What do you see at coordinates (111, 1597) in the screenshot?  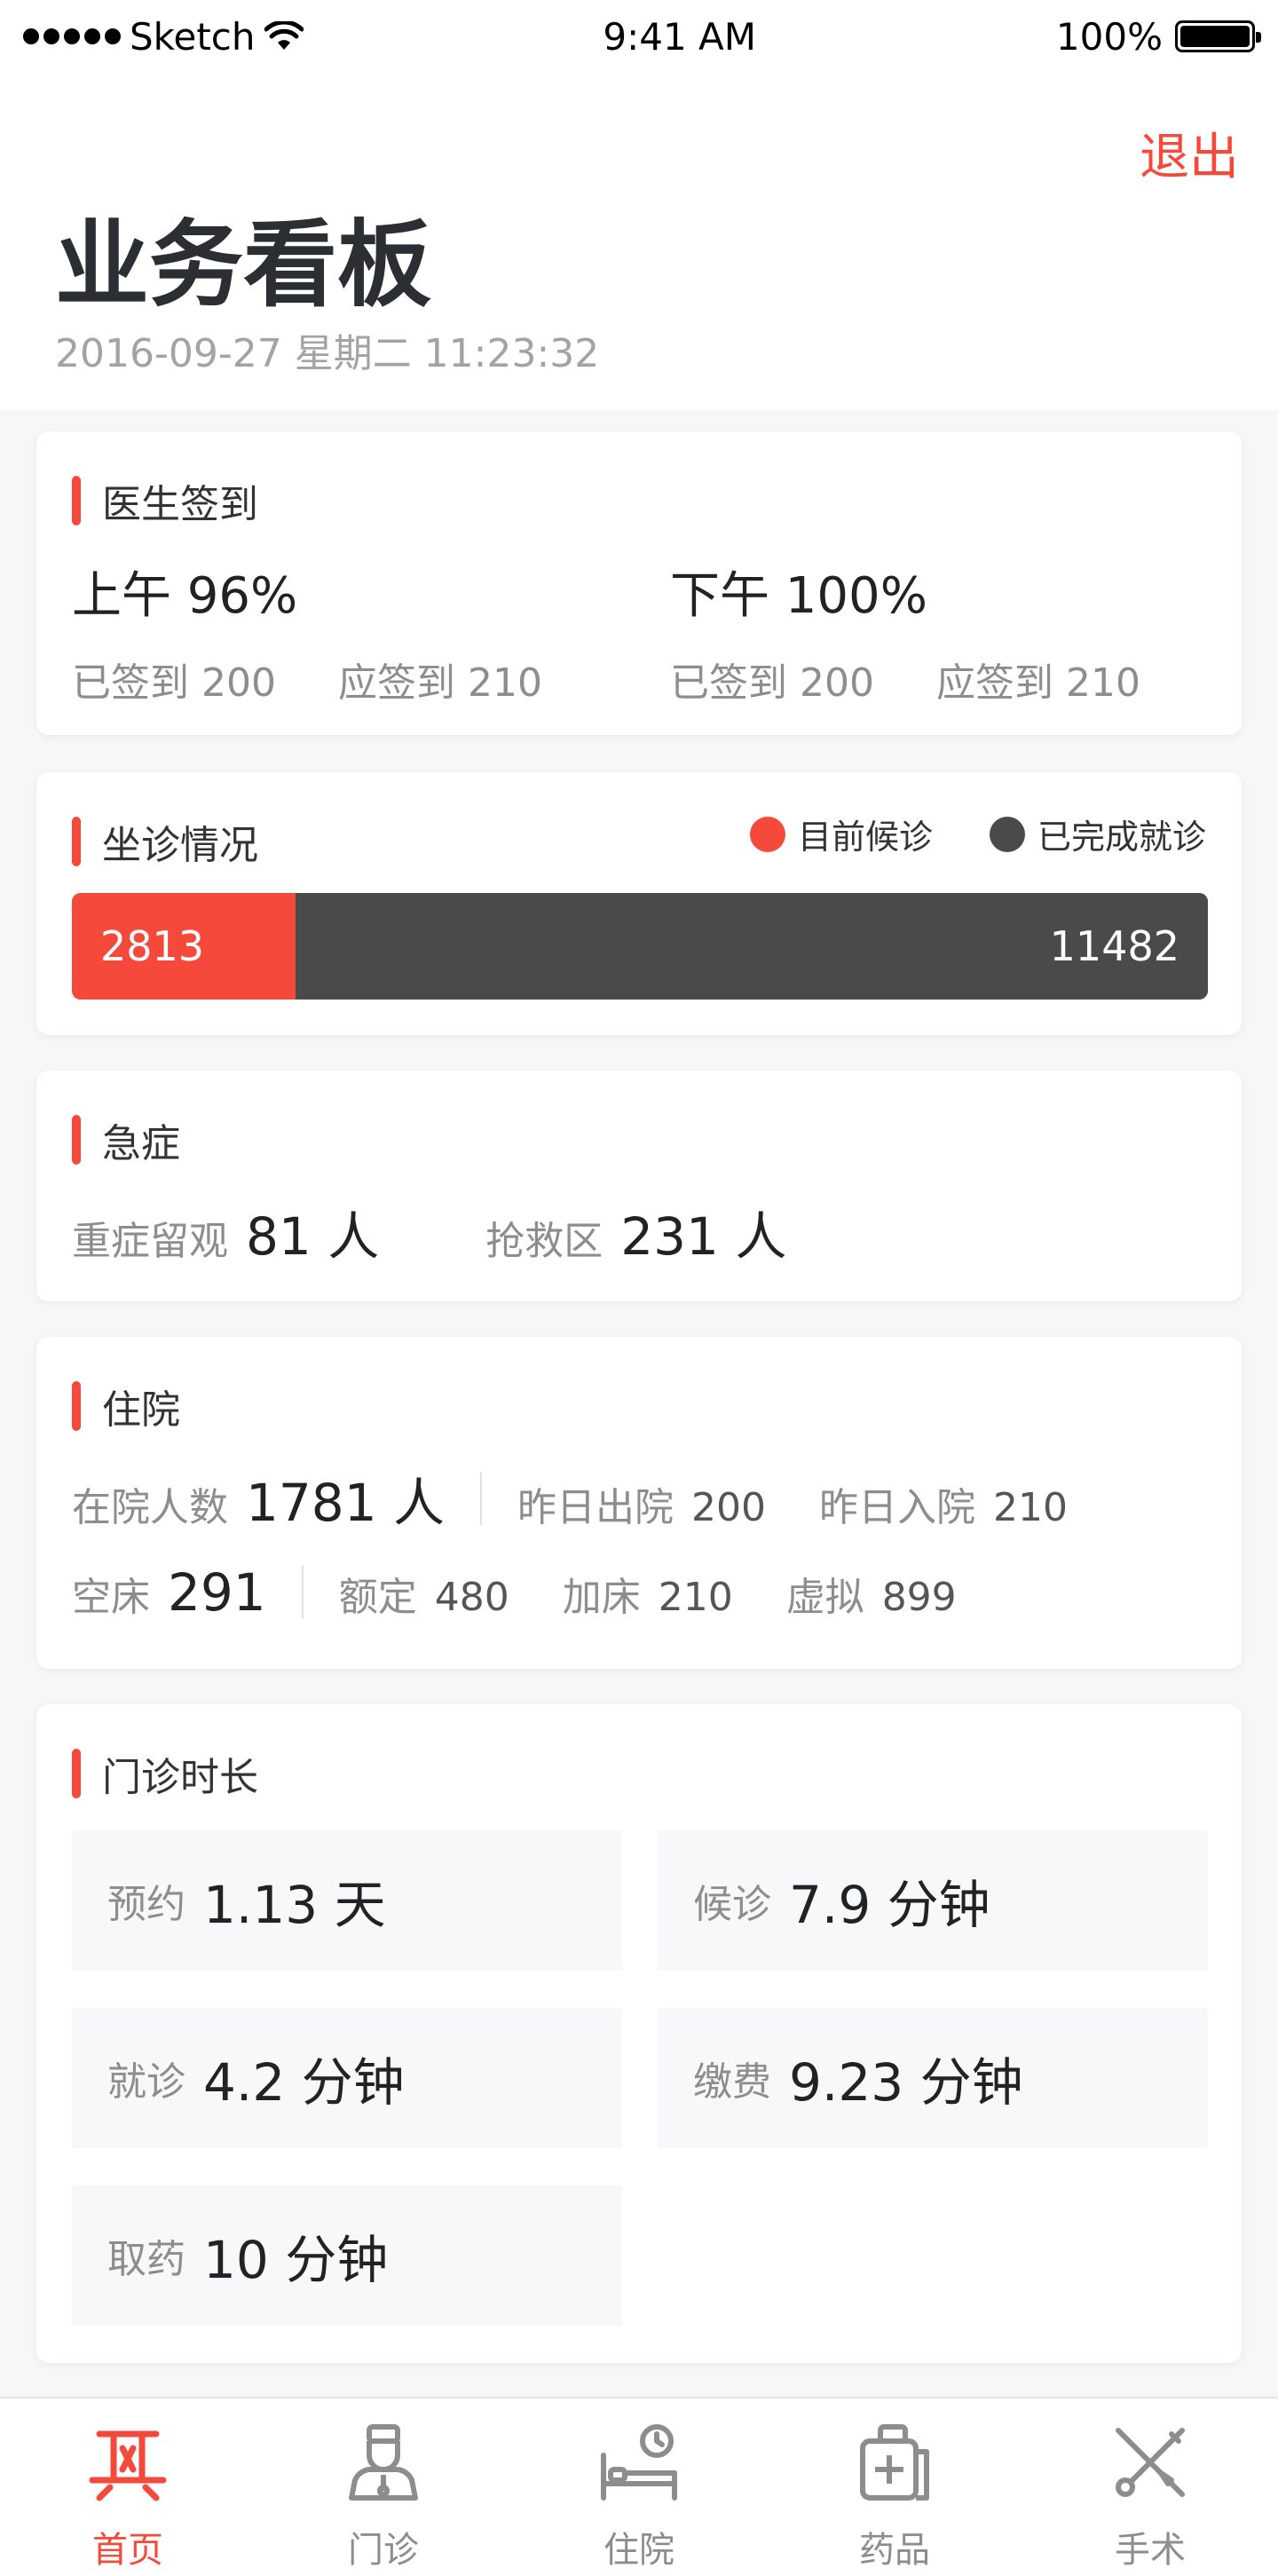 I see `empty-bed-label: 空床` at bounding box center [111, 1597].